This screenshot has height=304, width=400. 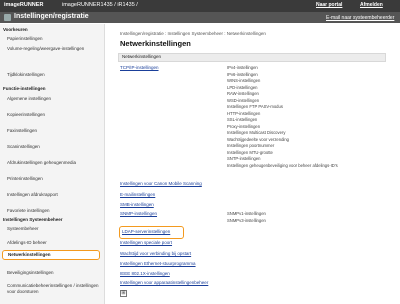 What do you see at coordinates (244, 113) in the screenshot?
I see `tcpip-detail: HTTP-instellingen` at bounding box center [244, 113].